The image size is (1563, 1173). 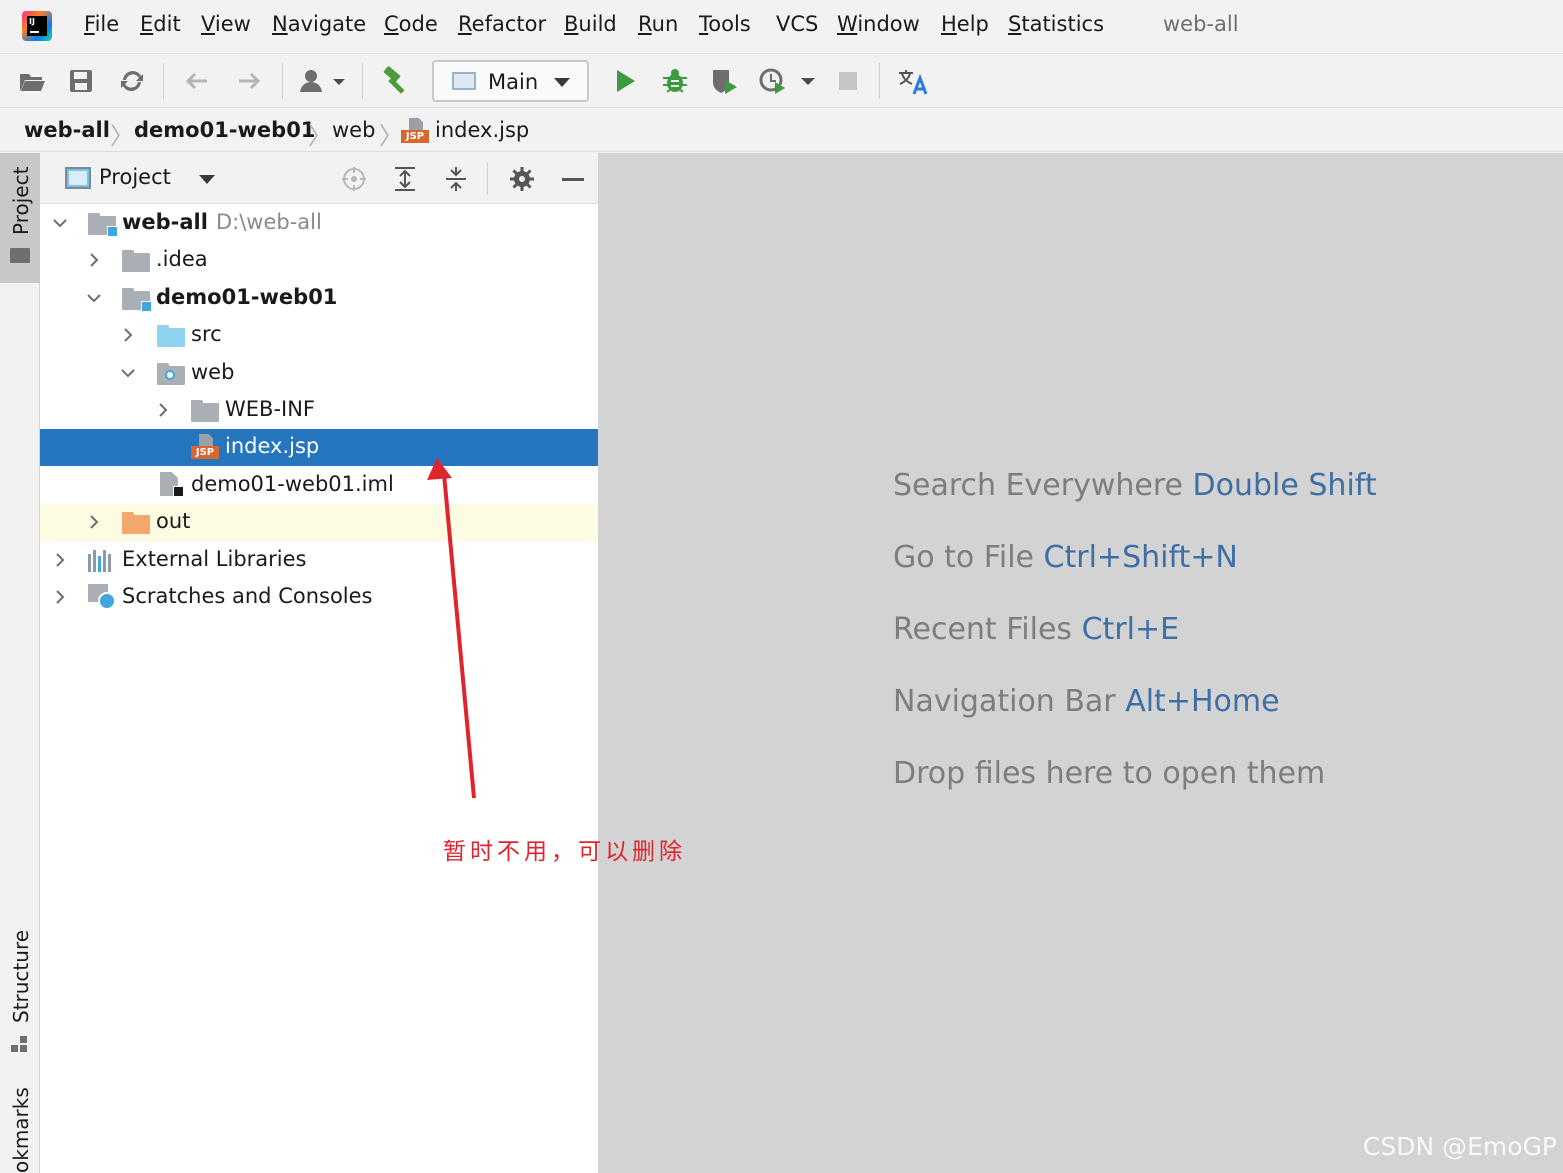 I want to click on tree-item-idea: .idea, so click(x=319, y=260).